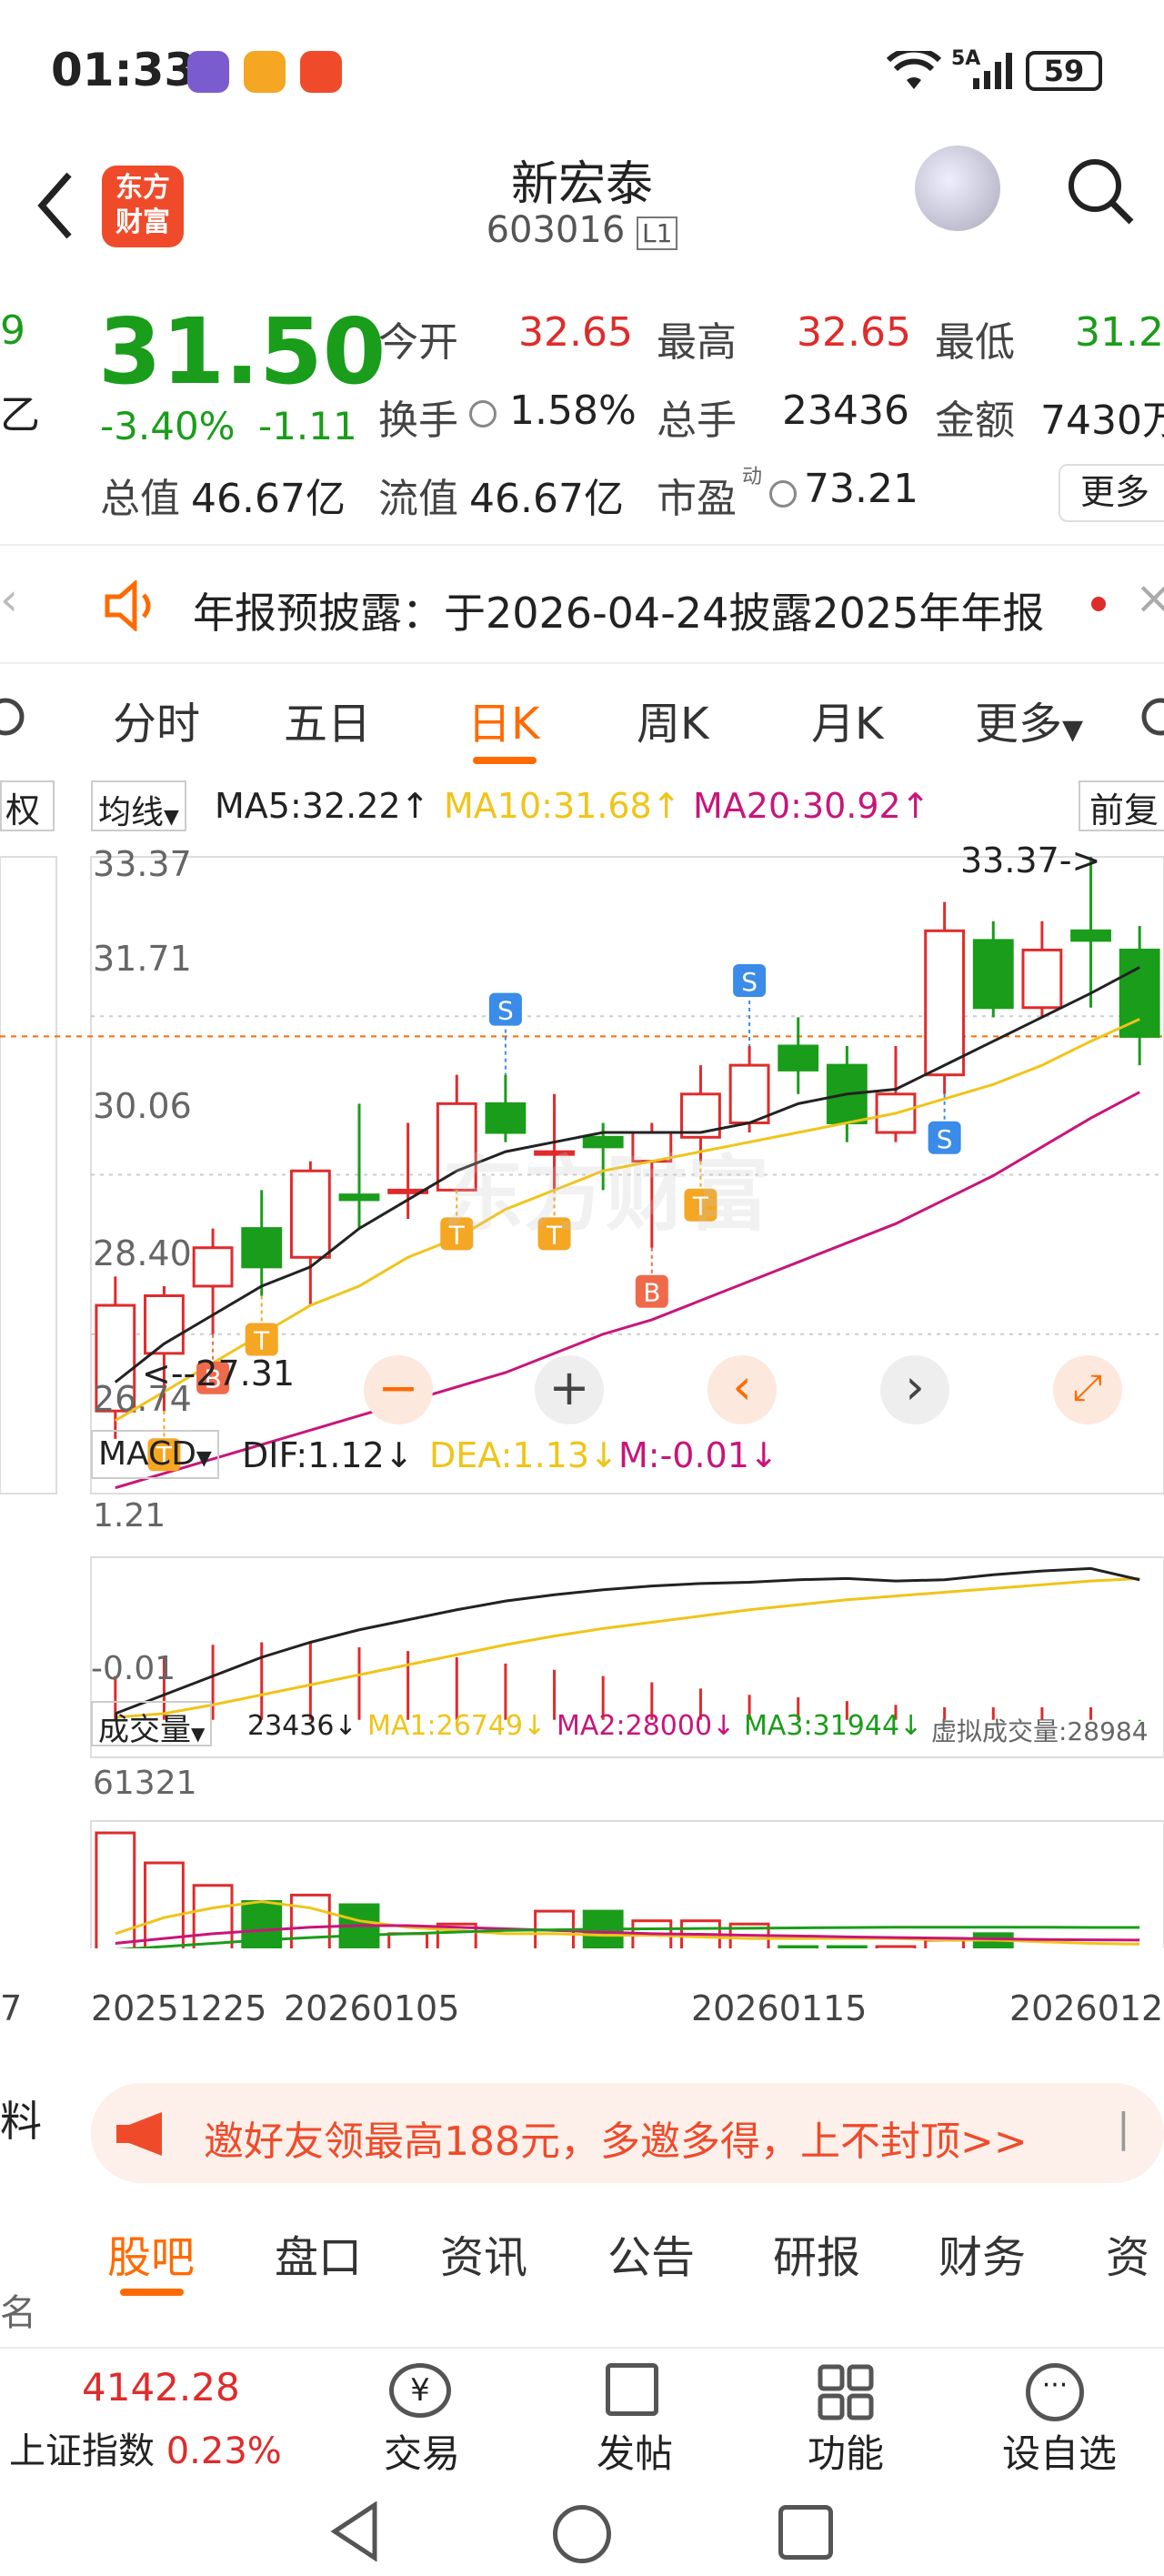 Image resolution: width=1164 pixels, height=2576 pixels. Describe the element at coordinates (399, 1389) in the screenshot. I see `zoom-out-button: −` at that location.